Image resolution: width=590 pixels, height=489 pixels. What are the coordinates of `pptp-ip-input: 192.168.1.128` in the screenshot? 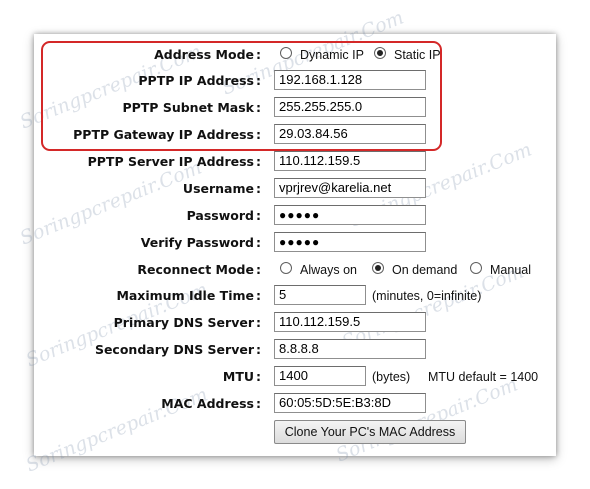 It's located at (350, 80).